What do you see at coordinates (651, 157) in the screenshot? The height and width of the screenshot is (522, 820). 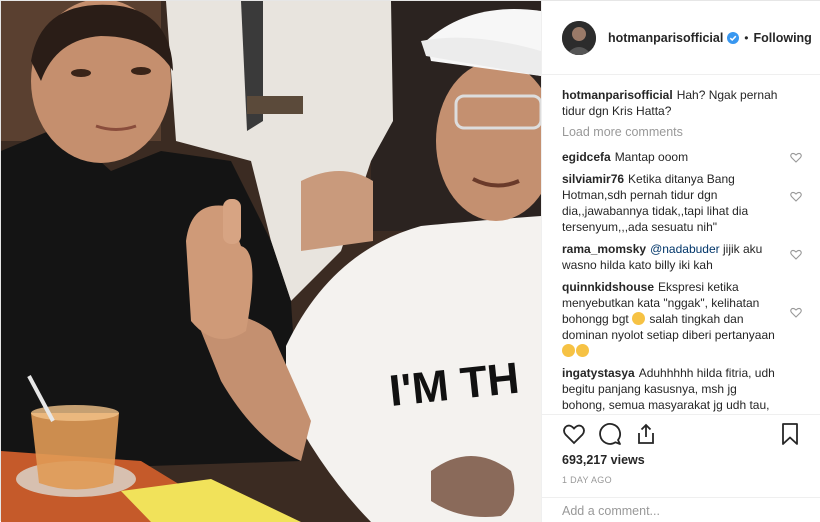 I see `comment-text: Mantap ooom` at bounding box center [651, 157].